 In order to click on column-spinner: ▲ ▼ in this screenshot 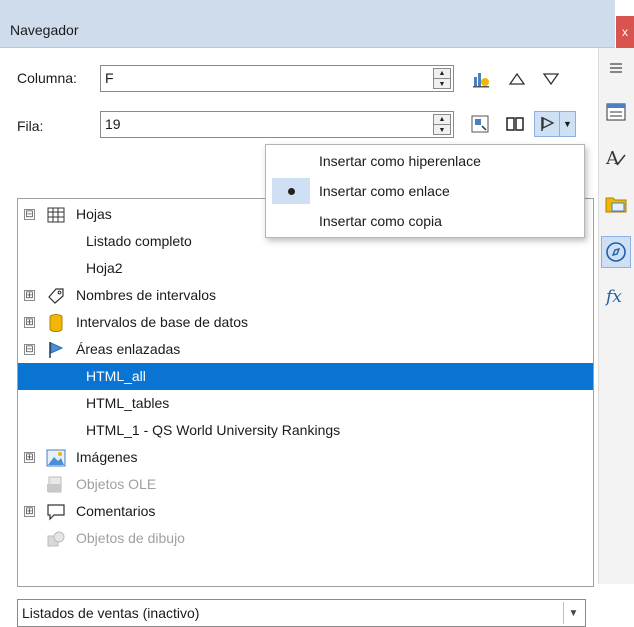, I will do `click(442, 78)`.